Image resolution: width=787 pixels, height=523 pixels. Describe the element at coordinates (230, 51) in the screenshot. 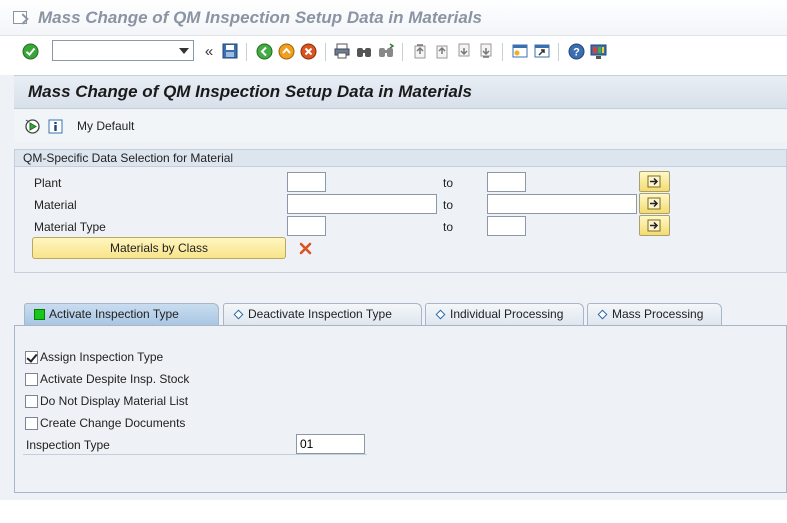

I see `save-icon` at that location.